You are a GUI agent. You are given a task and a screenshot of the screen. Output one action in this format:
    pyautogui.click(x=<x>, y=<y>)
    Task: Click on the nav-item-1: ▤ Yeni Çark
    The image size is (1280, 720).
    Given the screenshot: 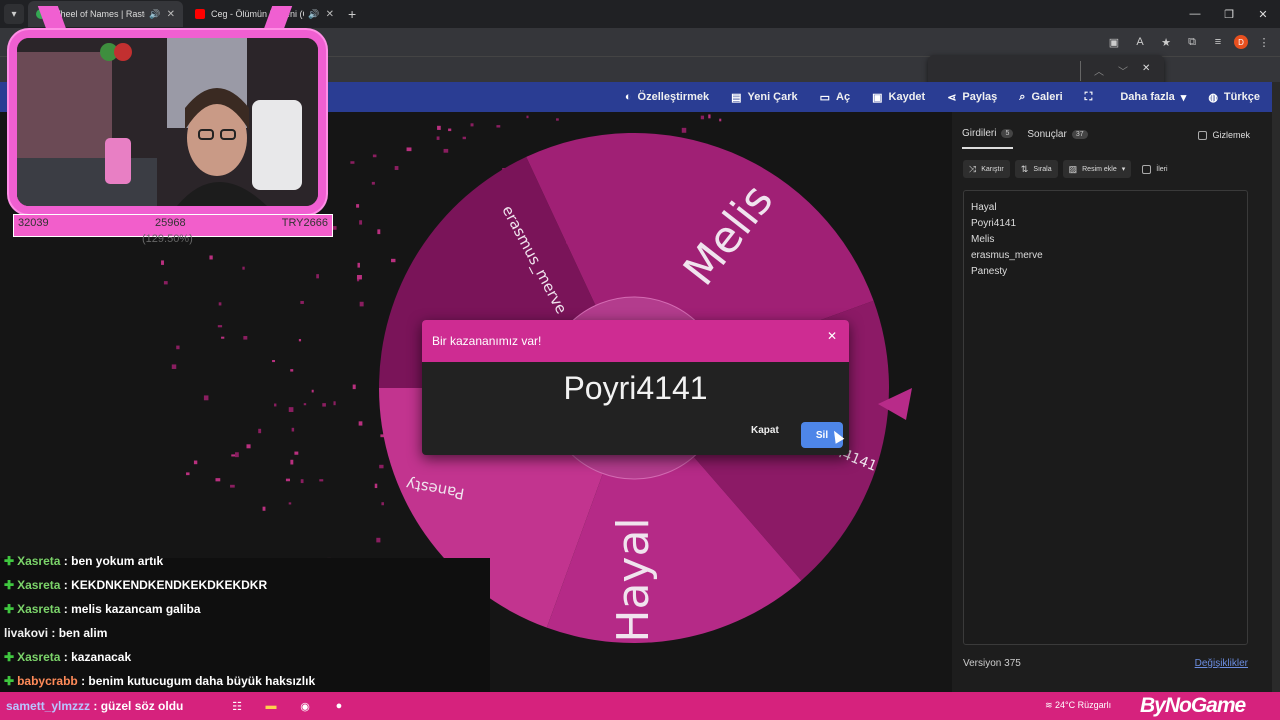 What is the action you would take?
    pyautogui.click(x=764, y=97)
    